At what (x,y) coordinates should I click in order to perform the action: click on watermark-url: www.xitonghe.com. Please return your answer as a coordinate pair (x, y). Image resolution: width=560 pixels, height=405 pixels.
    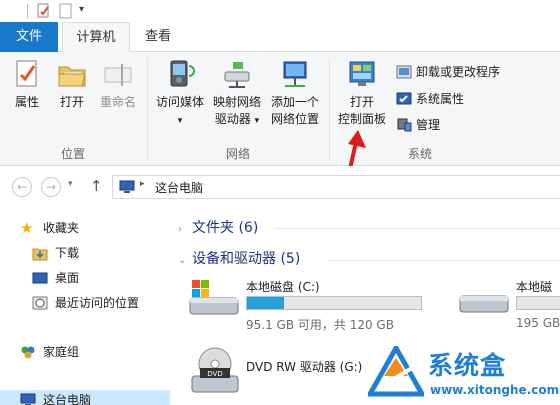
    Looking at the image, I should click on (495, 390).